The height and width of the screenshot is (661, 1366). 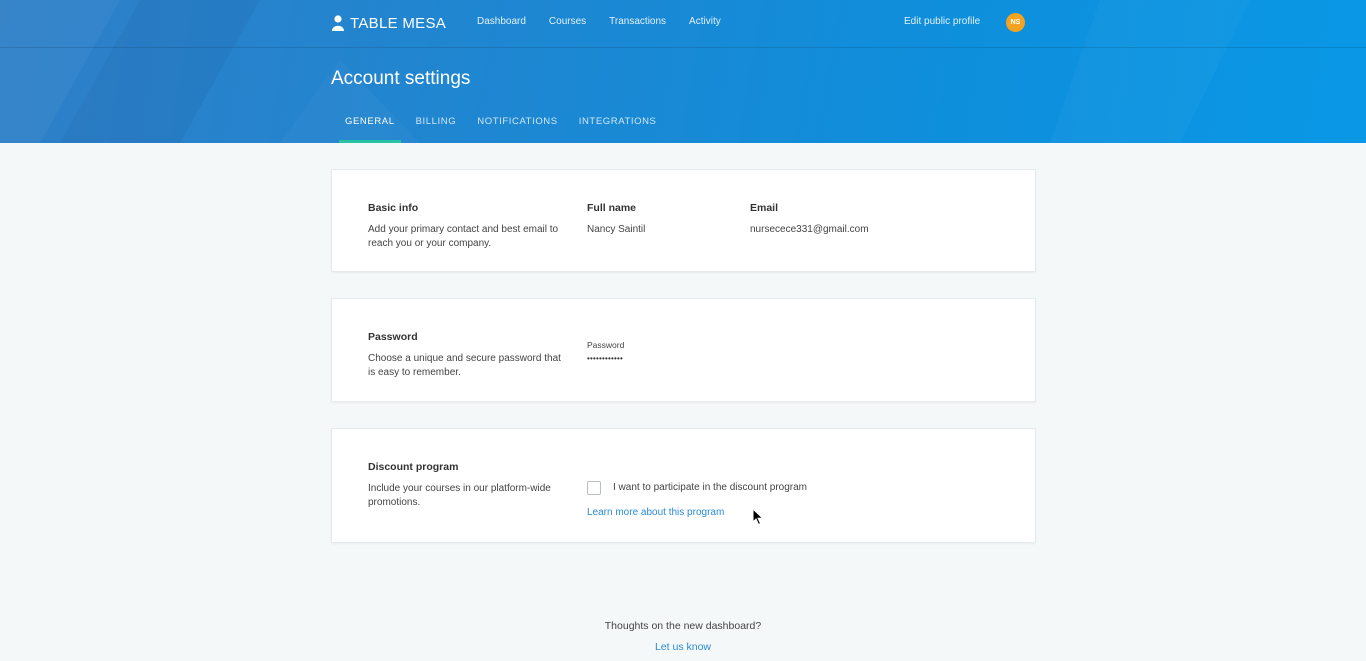 I want to click on full-name-label: Full name, so click(x=612, y=208).